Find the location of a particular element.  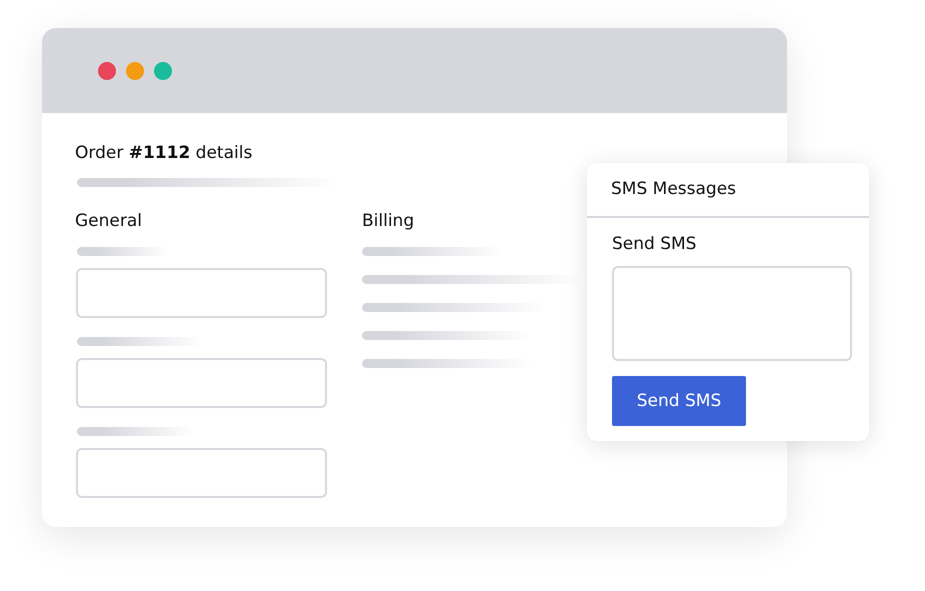

section-heading: General is located at coordinates (109, 221).